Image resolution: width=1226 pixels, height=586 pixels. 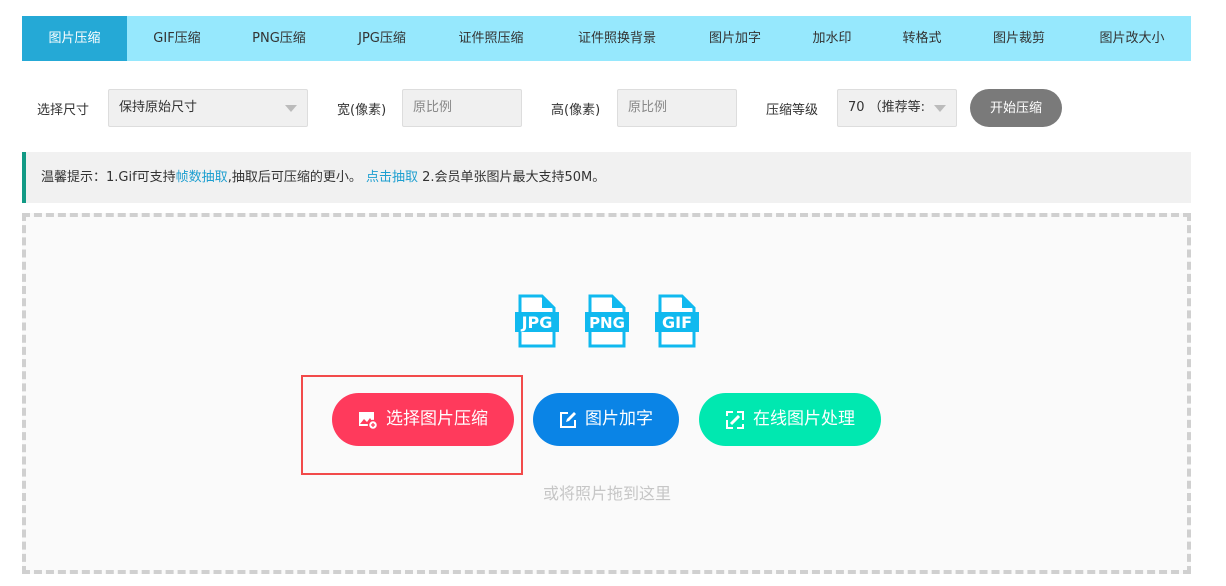 I want to click on select-image-button: 选择图片压缩, so click(x=423, y=419).